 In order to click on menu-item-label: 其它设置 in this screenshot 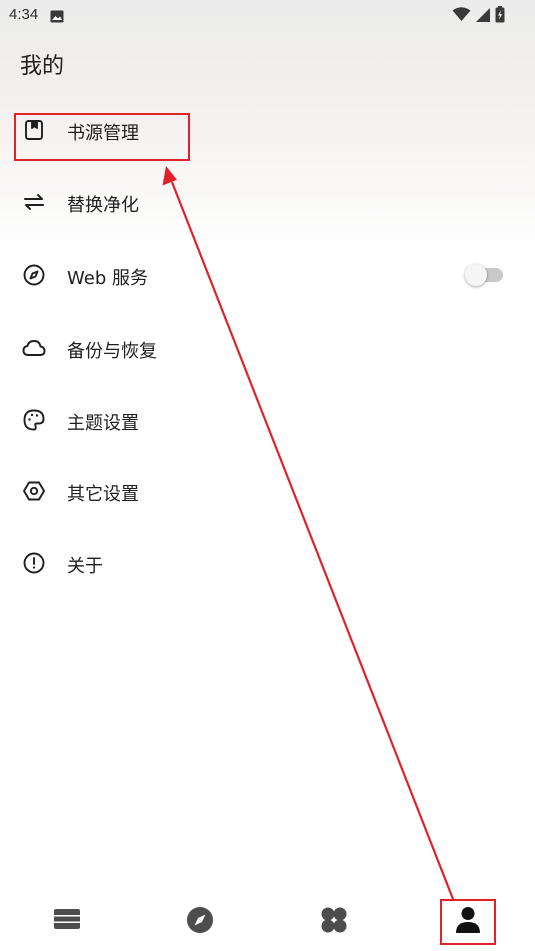, I will do `click(103, 494)`.